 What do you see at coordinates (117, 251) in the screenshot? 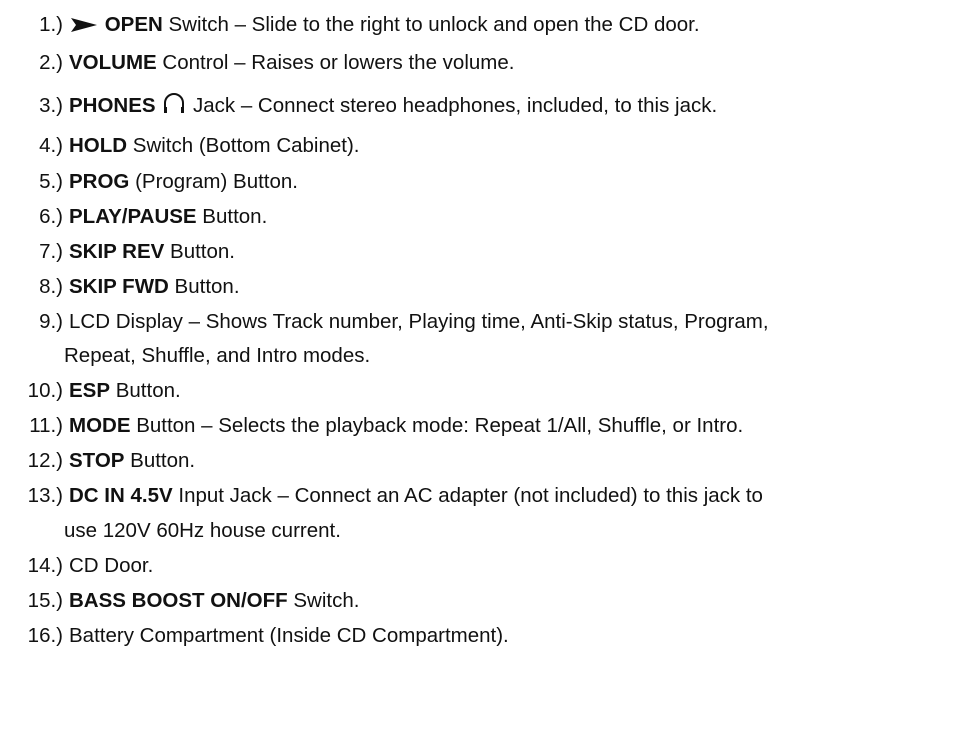
I see `item-label: SKIP REV` at bounding box center [117, 251].